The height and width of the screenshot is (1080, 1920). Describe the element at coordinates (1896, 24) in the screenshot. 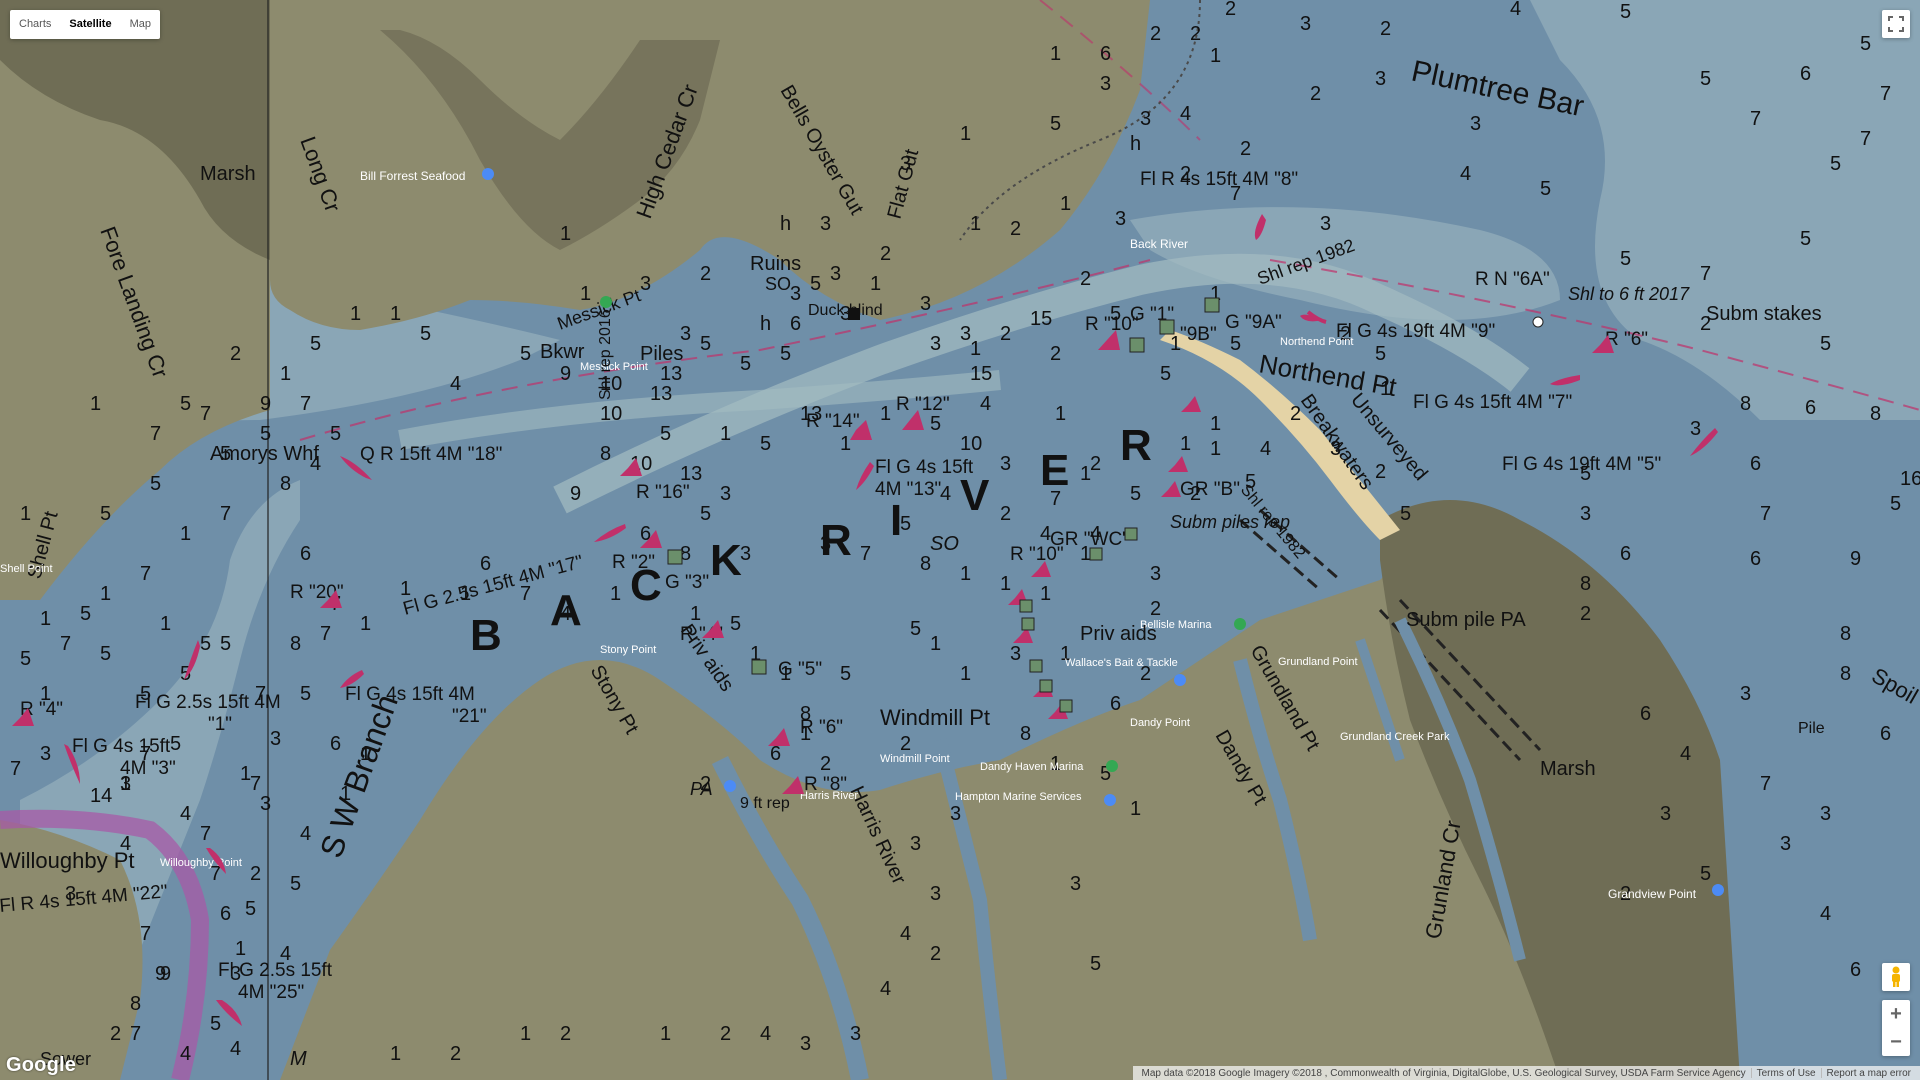

I see `fullscreen-button` at that location.